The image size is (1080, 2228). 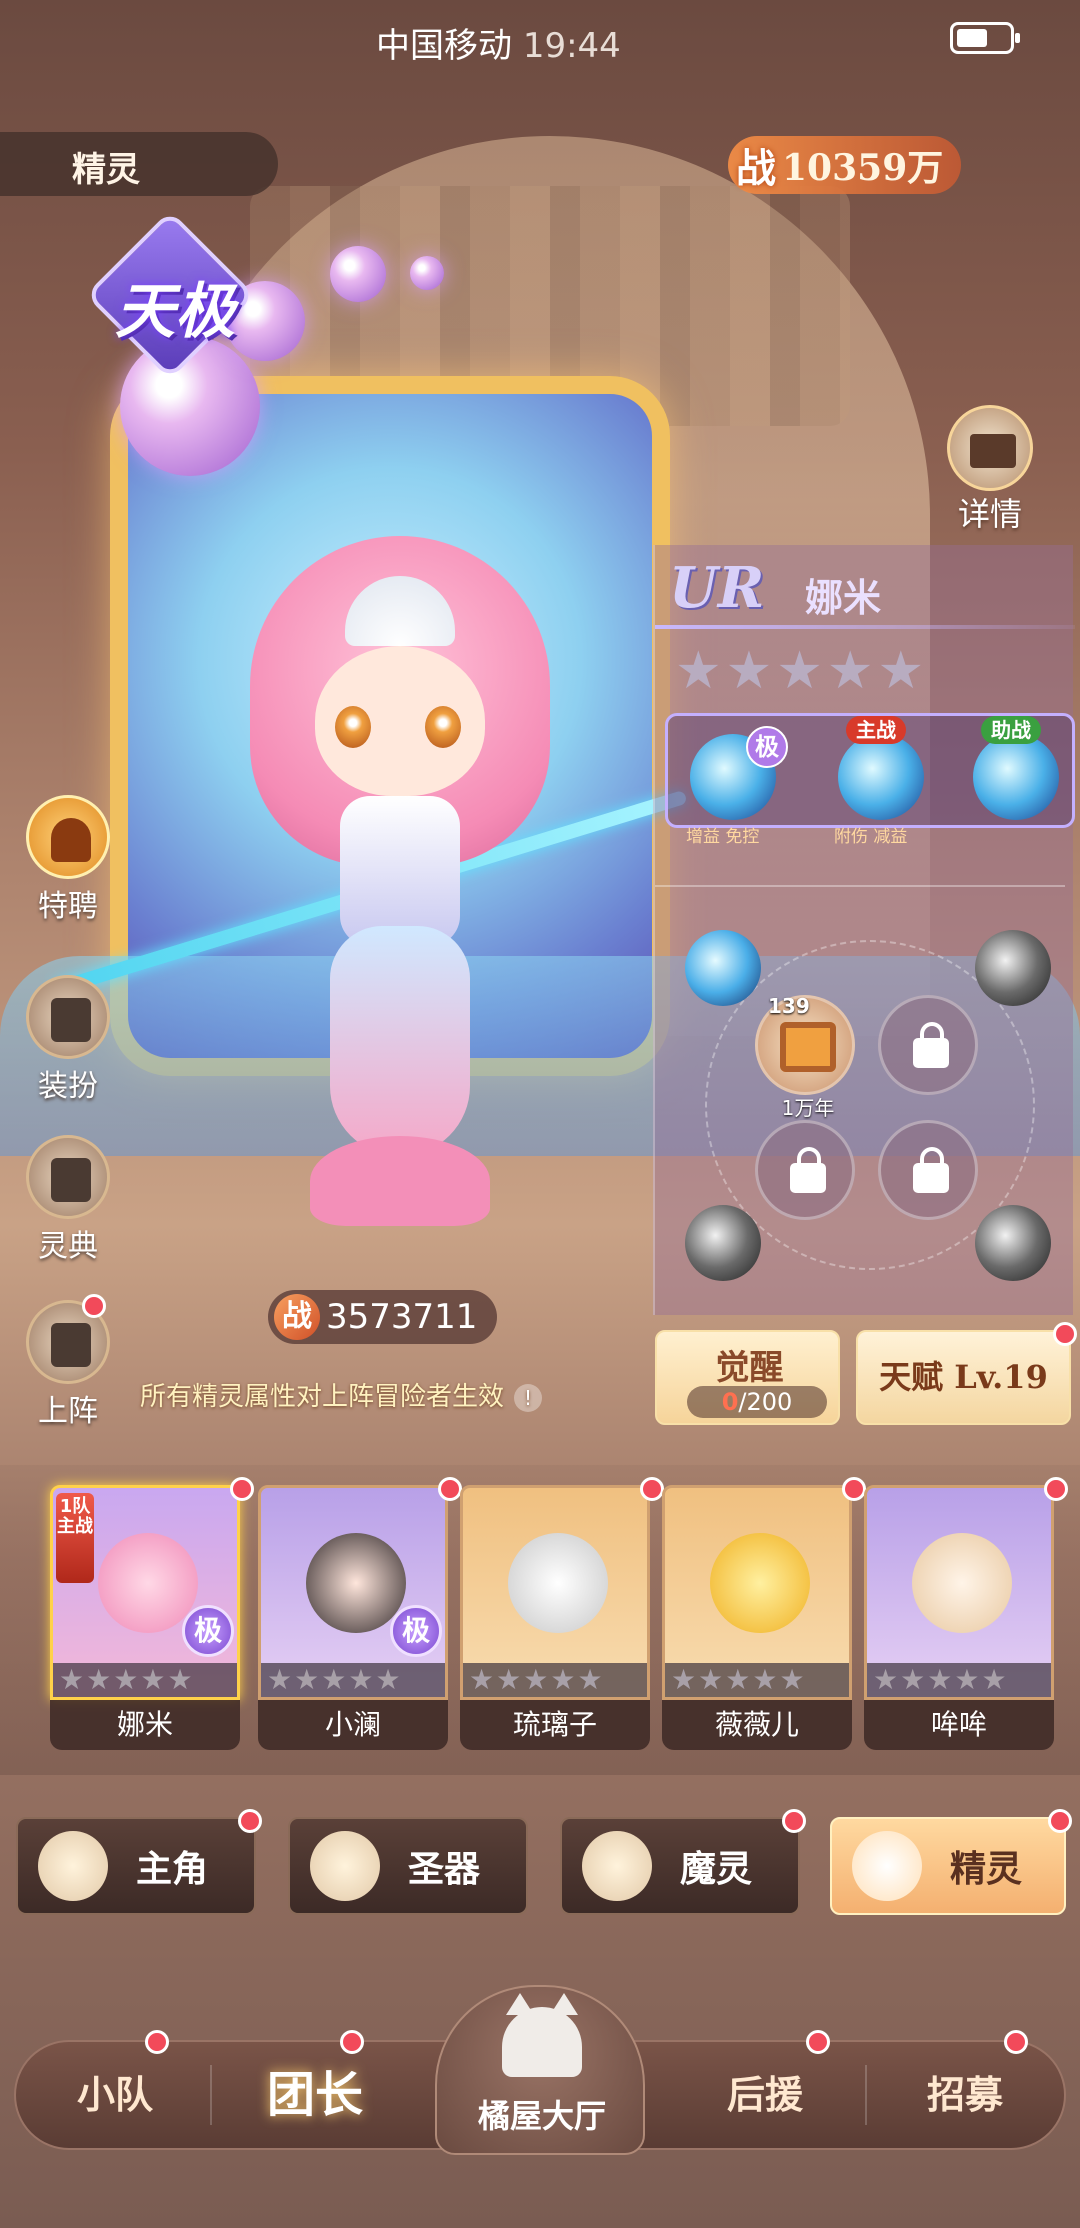 What do you see at coordinates (152, 1613) in the screenshot?
I see `roster-card-nami: ★ ★ ★ ★ ★ 1队主战 极 娜米` at bounding box center [152, 1613].